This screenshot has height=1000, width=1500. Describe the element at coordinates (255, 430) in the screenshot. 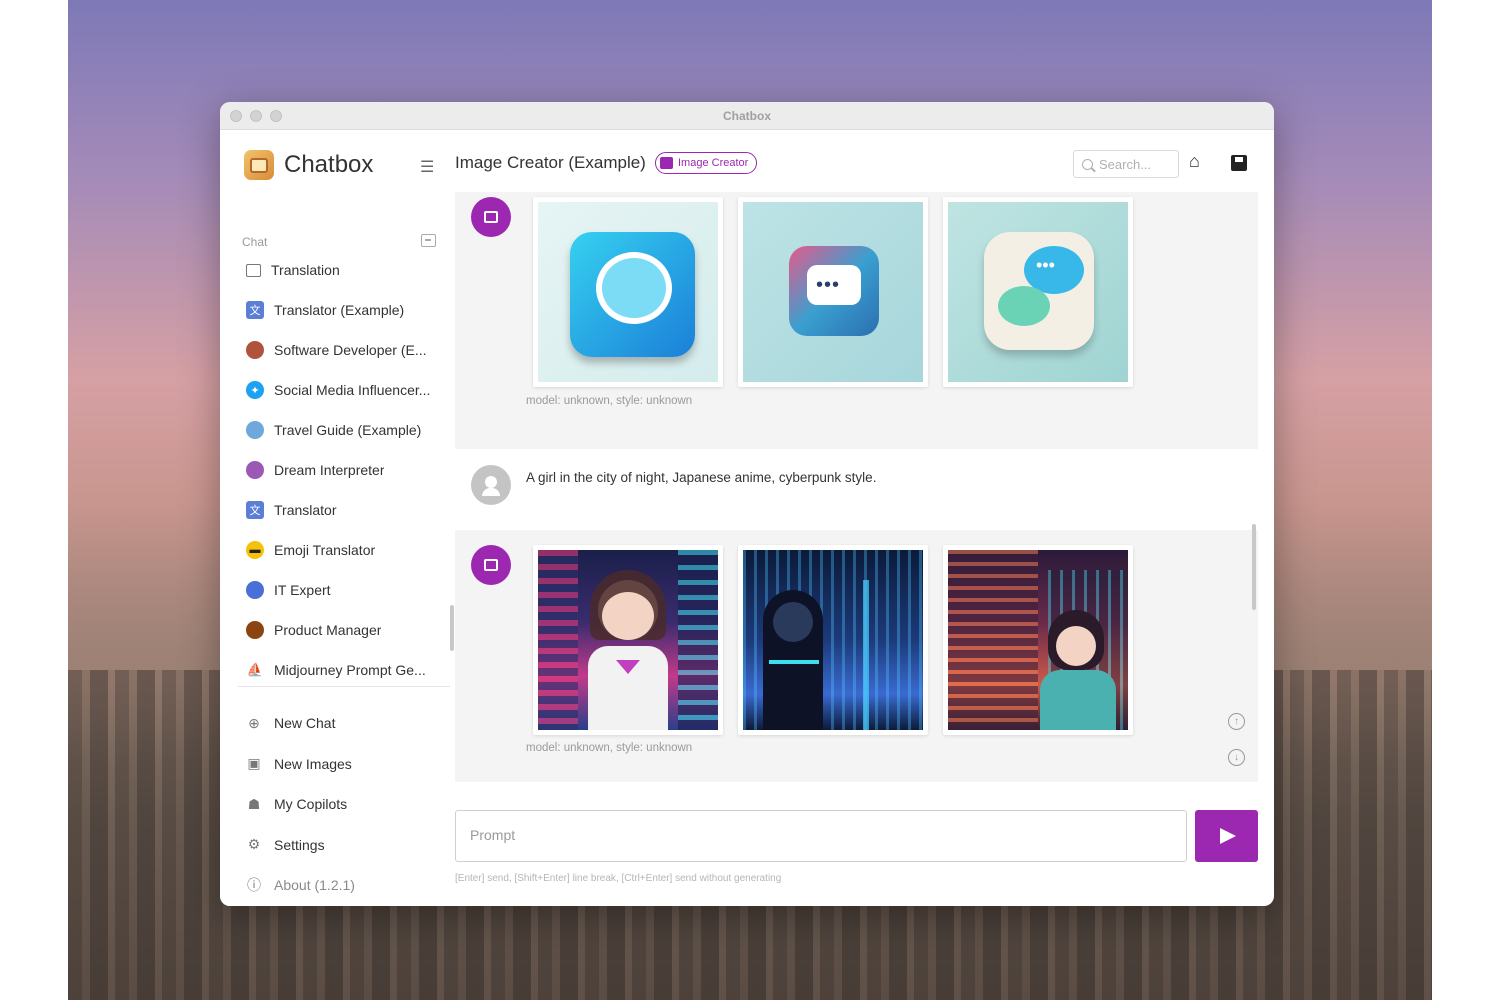

I see `globe-icon` at that location.